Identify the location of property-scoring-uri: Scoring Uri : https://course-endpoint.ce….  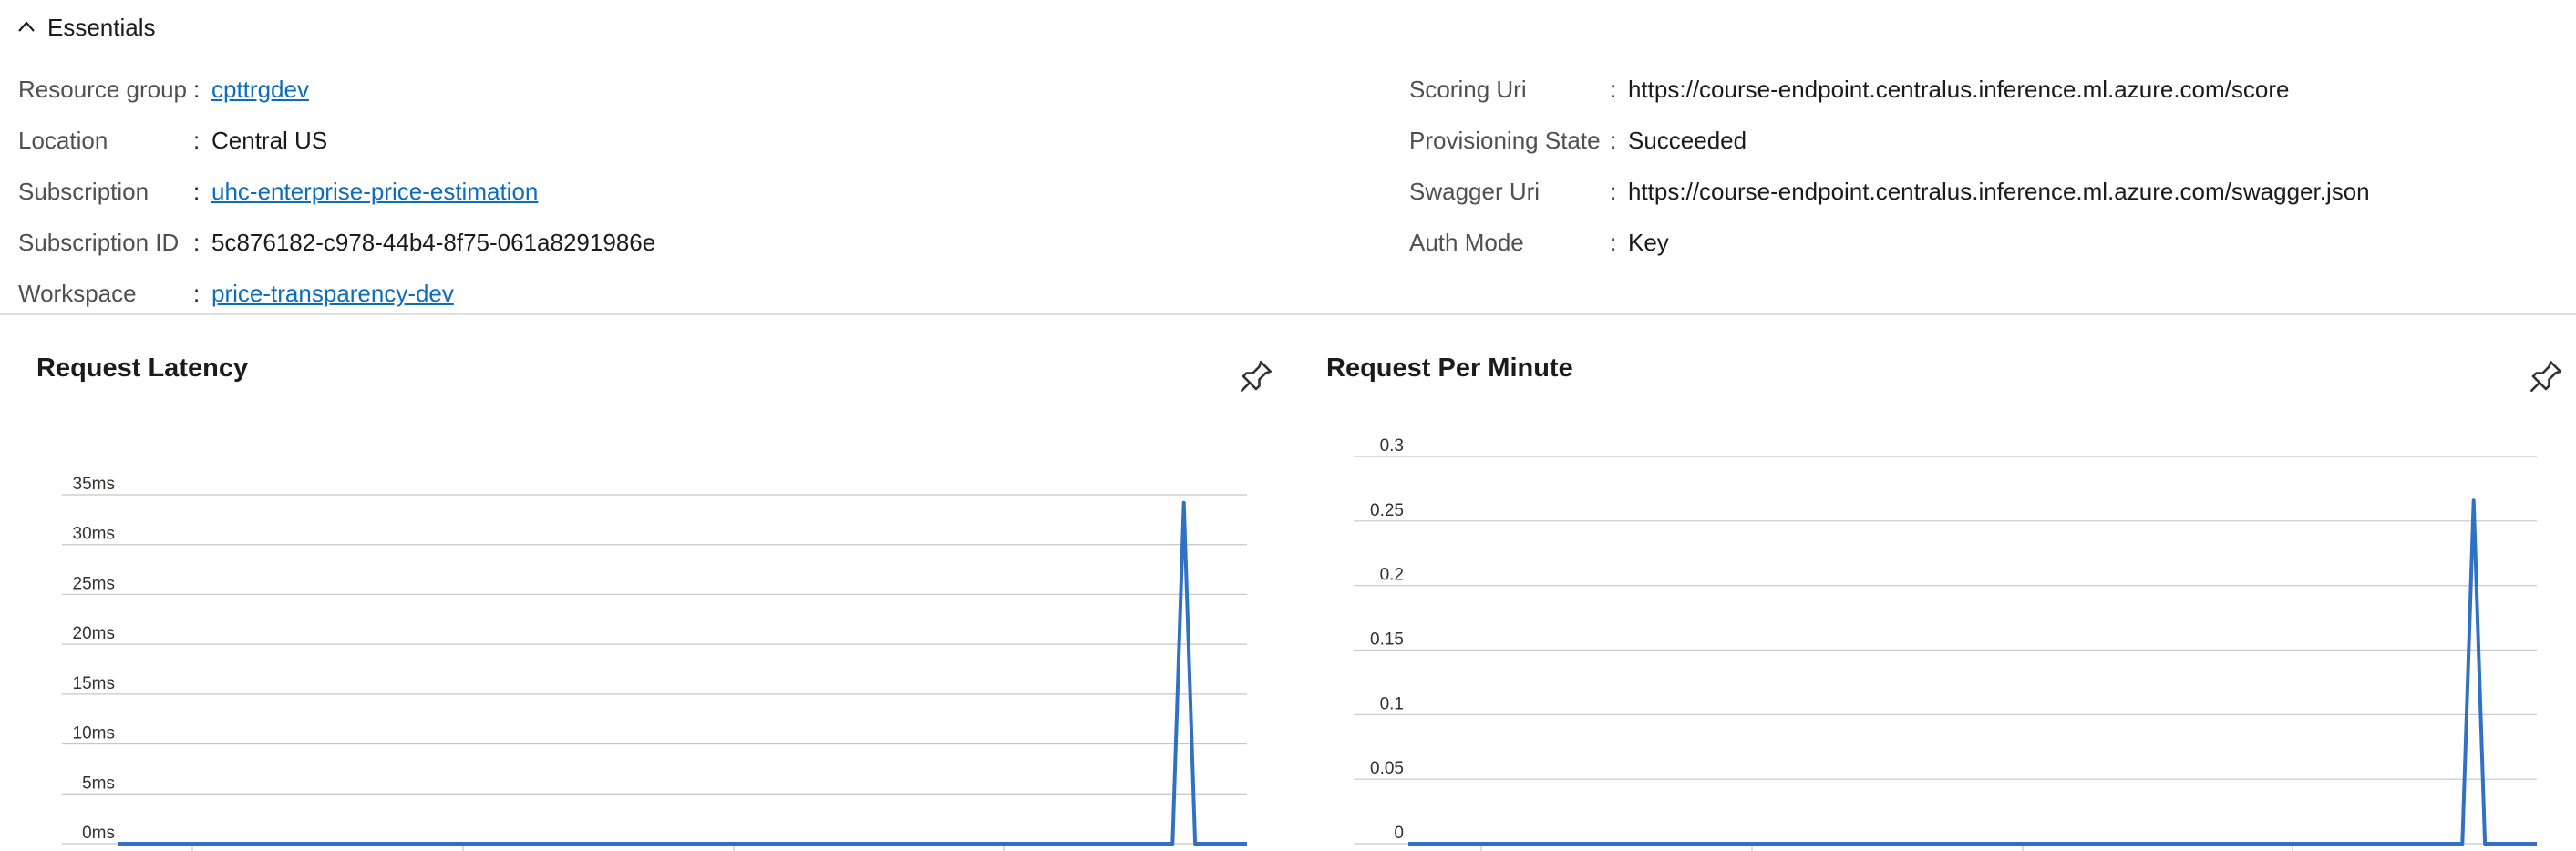
(1889, 89).